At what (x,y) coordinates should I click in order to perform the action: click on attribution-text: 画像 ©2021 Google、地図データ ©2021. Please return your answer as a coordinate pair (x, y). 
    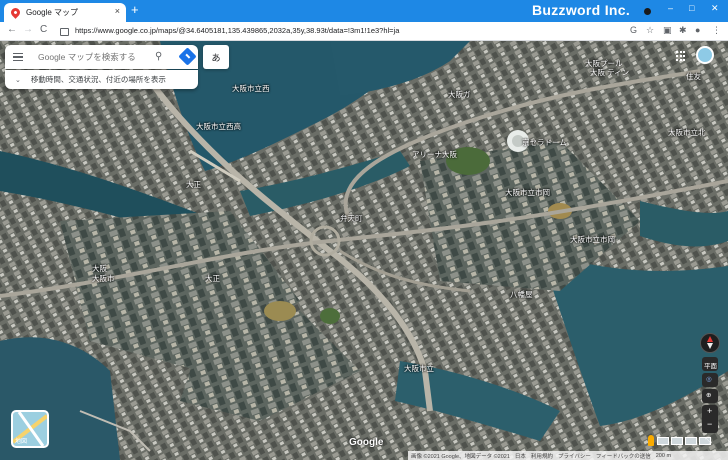
    Looking at the image, I should click on (460, 456).